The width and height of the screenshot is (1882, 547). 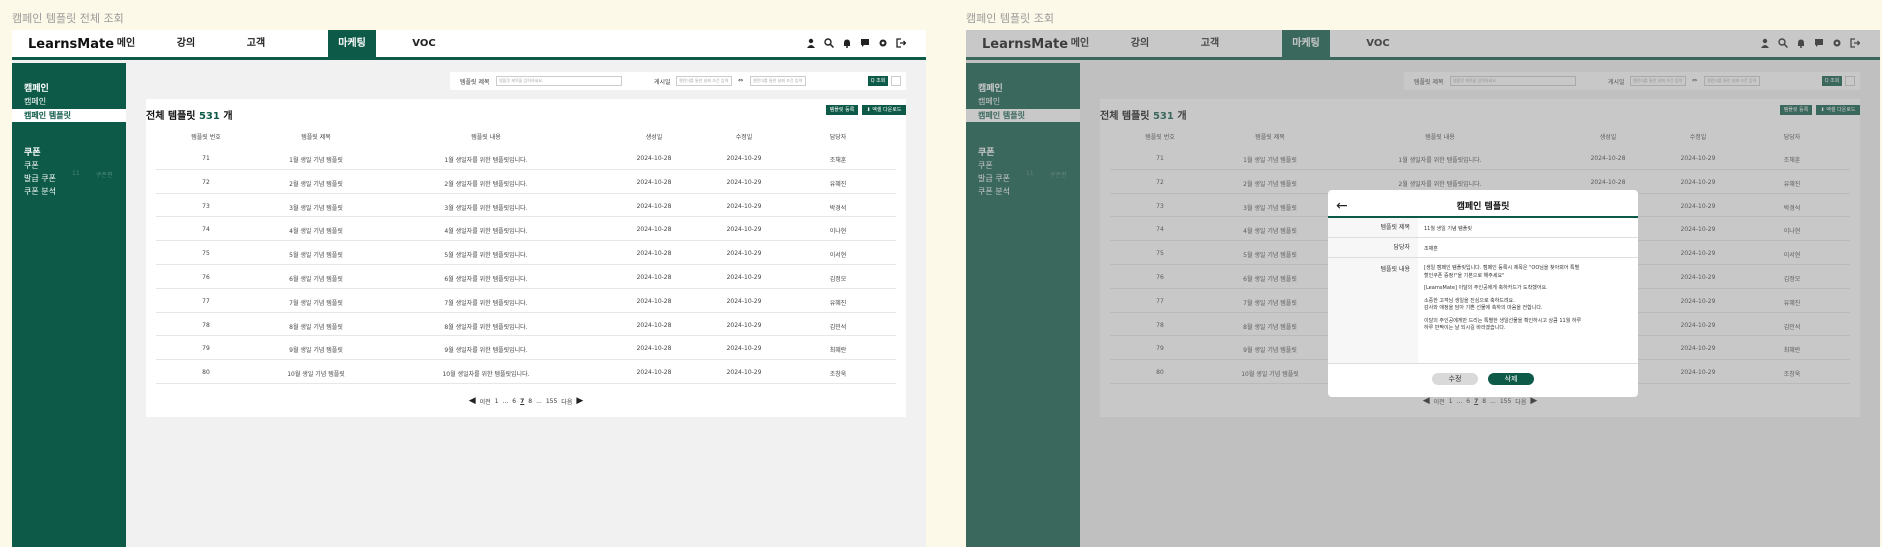 What do you see at coordinates (514, 401) in the screenshot?
I see `page-link: 6` at bounding box center [514, 401].